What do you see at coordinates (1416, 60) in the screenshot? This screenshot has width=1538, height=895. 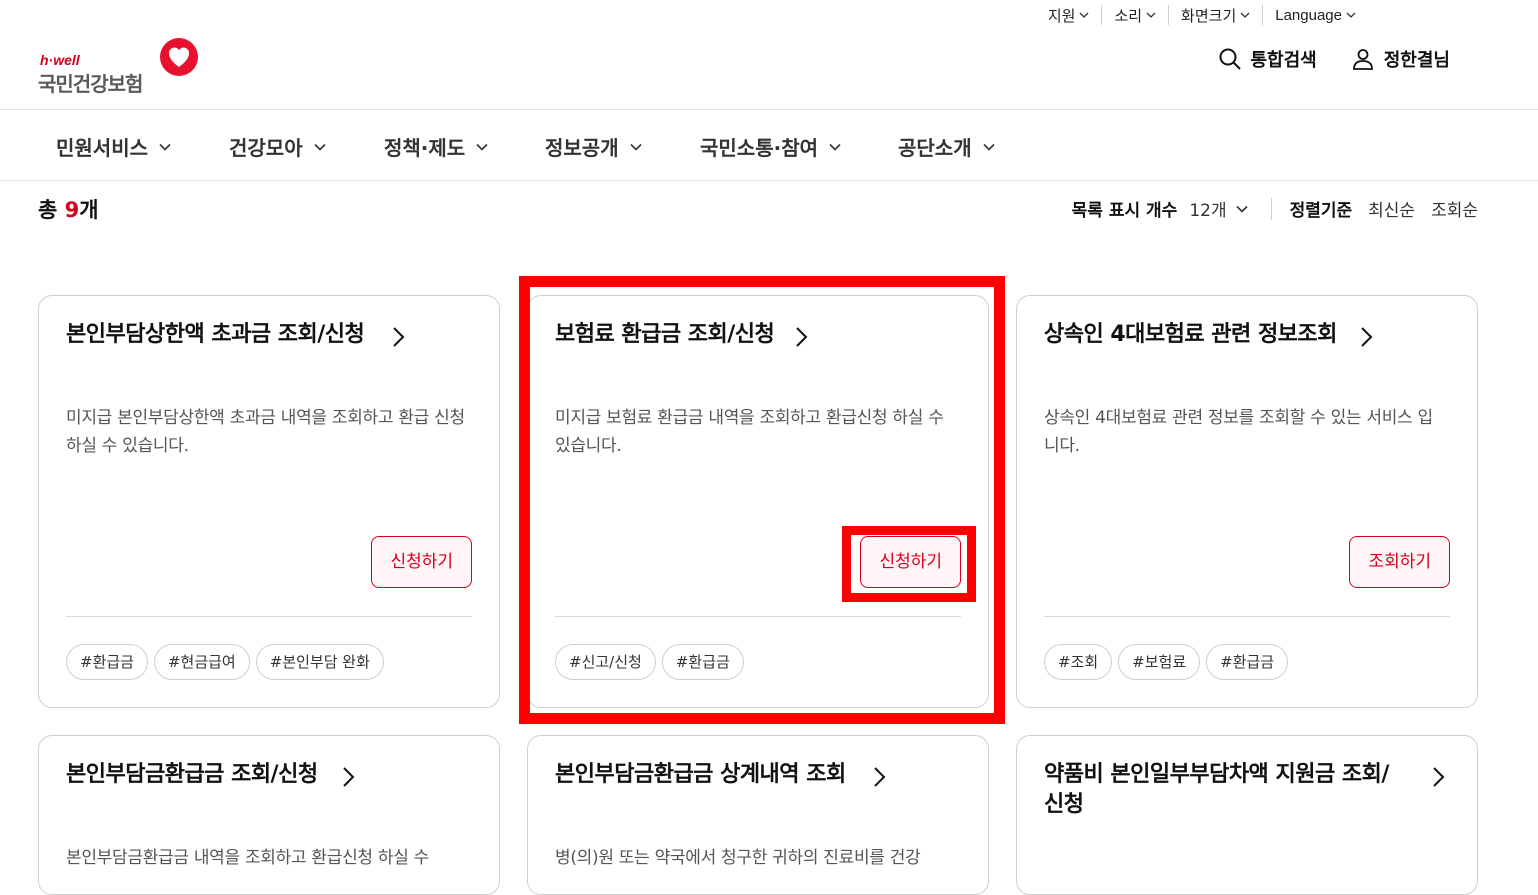 I see `user-name-label: 정한결님` at bounding box center [1416, 60].